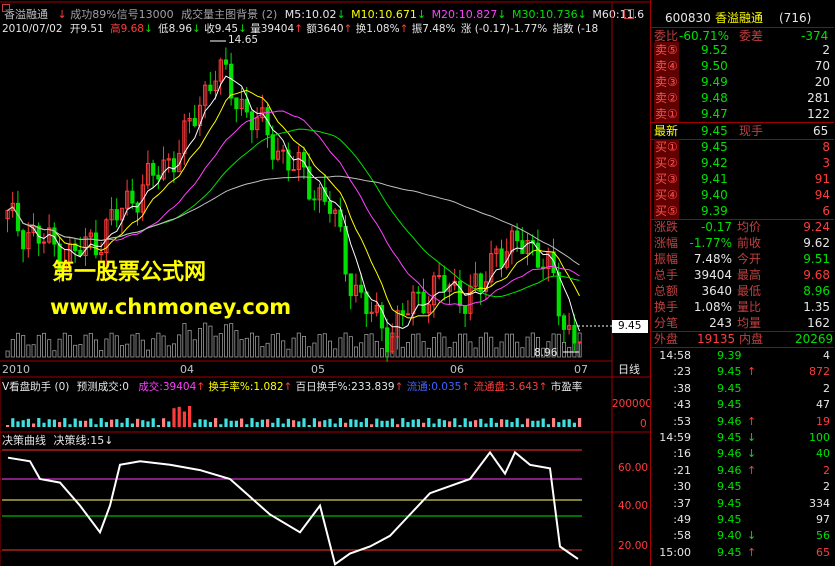 This screenshot has width=835, height=566. I want to click on x-axis: 2010 04 05 06 07 日线, so click(325, 370).